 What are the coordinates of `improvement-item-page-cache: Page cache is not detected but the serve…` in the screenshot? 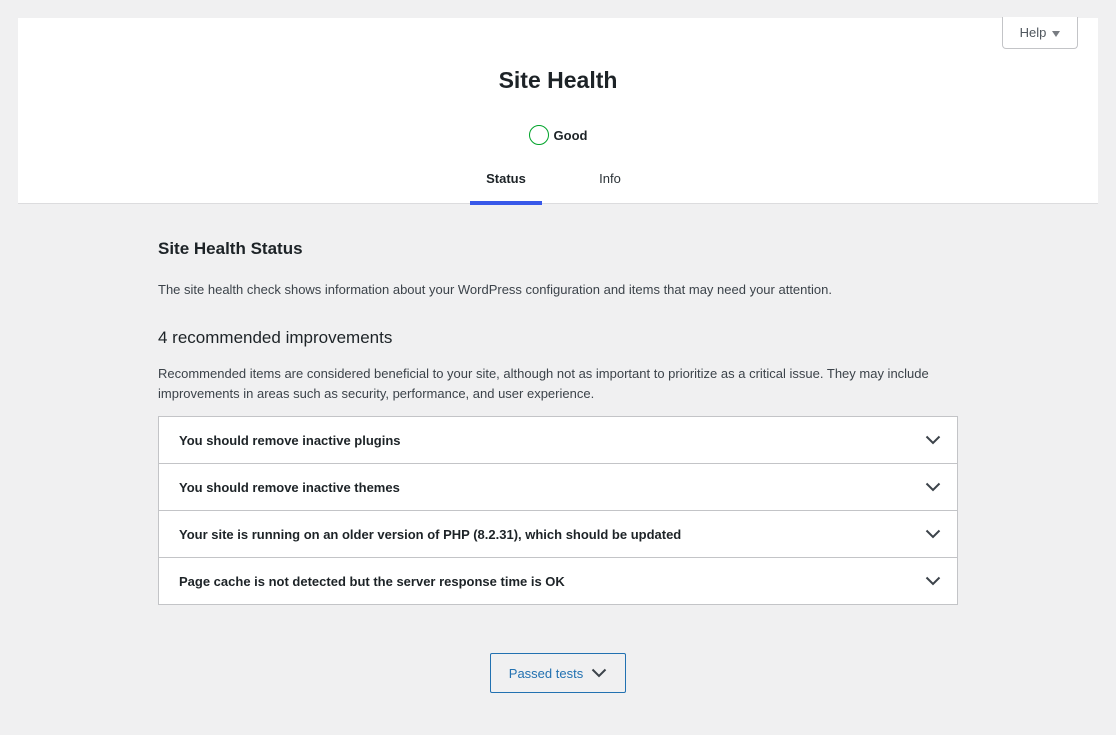 It's located at (558, 581).